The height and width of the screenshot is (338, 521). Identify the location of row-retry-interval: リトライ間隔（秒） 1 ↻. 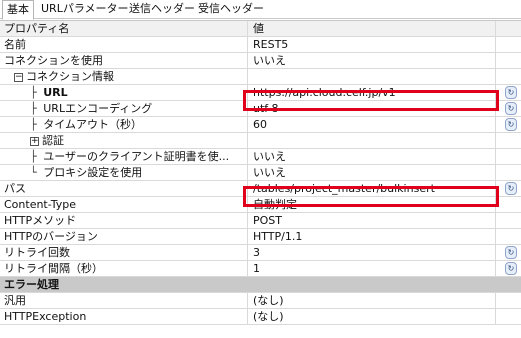
(260, 269).